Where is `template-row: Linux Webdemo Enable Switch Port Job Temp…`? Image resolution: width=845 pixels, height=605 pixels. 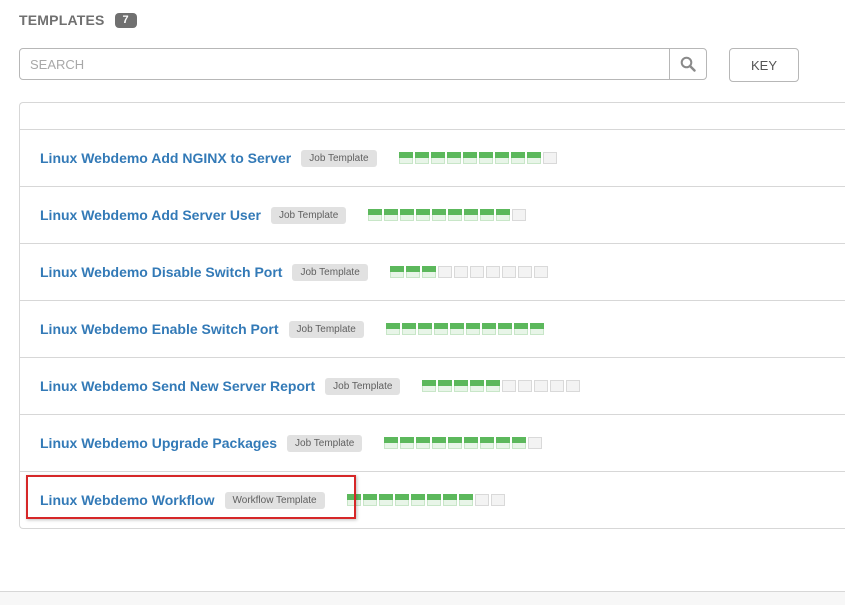 template-row: Linux Webdemo Enable Switch Port Job Temp… is located at coordinates (432, 329).